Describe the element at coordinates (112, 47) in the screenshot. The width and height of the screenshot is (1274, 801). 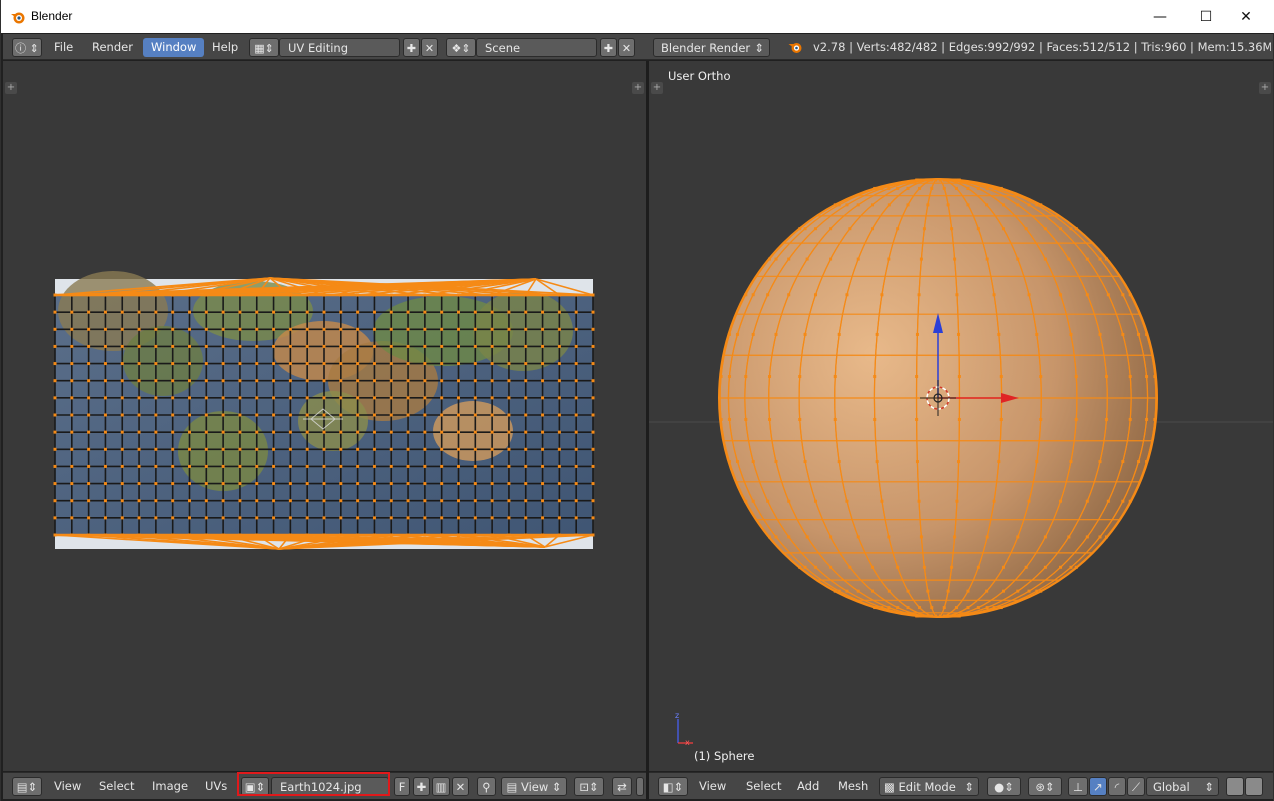
I see `menu-render: Render` at that location.